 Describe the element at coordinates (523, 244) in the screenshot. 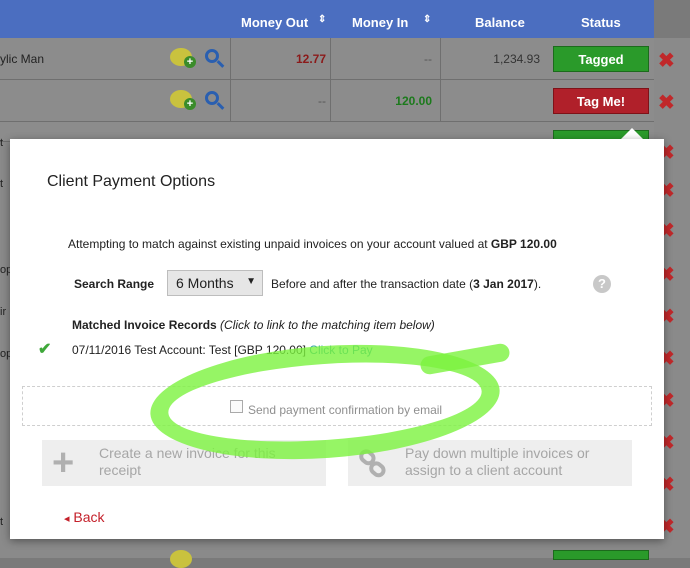

I see `attempt-amount: GBP 120.00` at that location.